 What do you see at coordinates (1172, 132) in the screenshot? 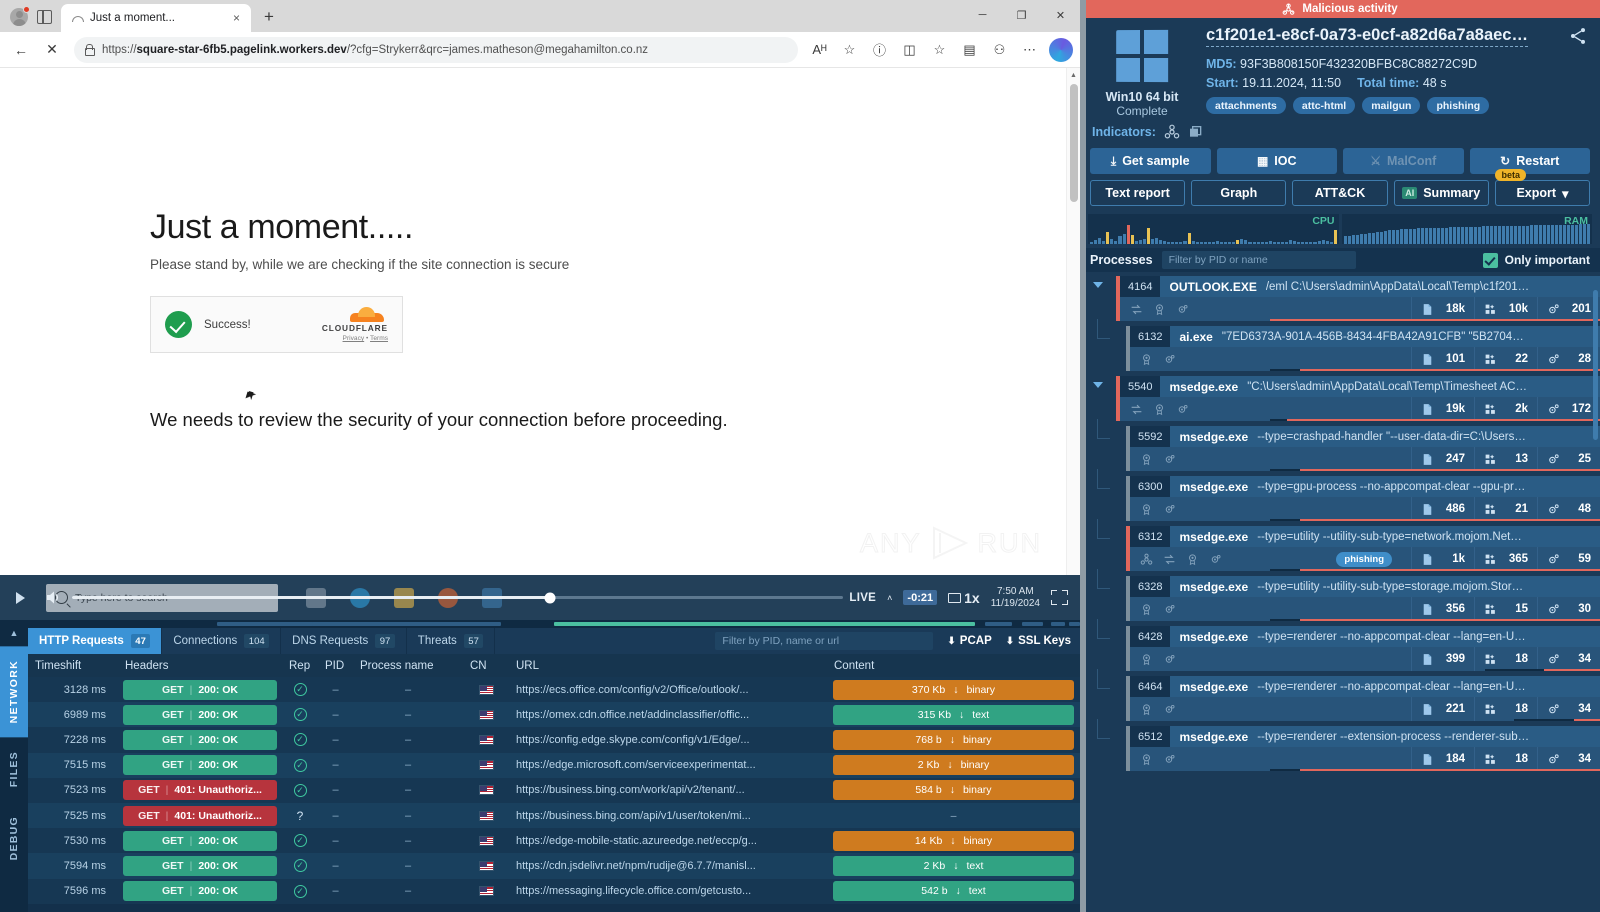
I see `biohazard-indicator-icon` at bounding box center [1172, 132].